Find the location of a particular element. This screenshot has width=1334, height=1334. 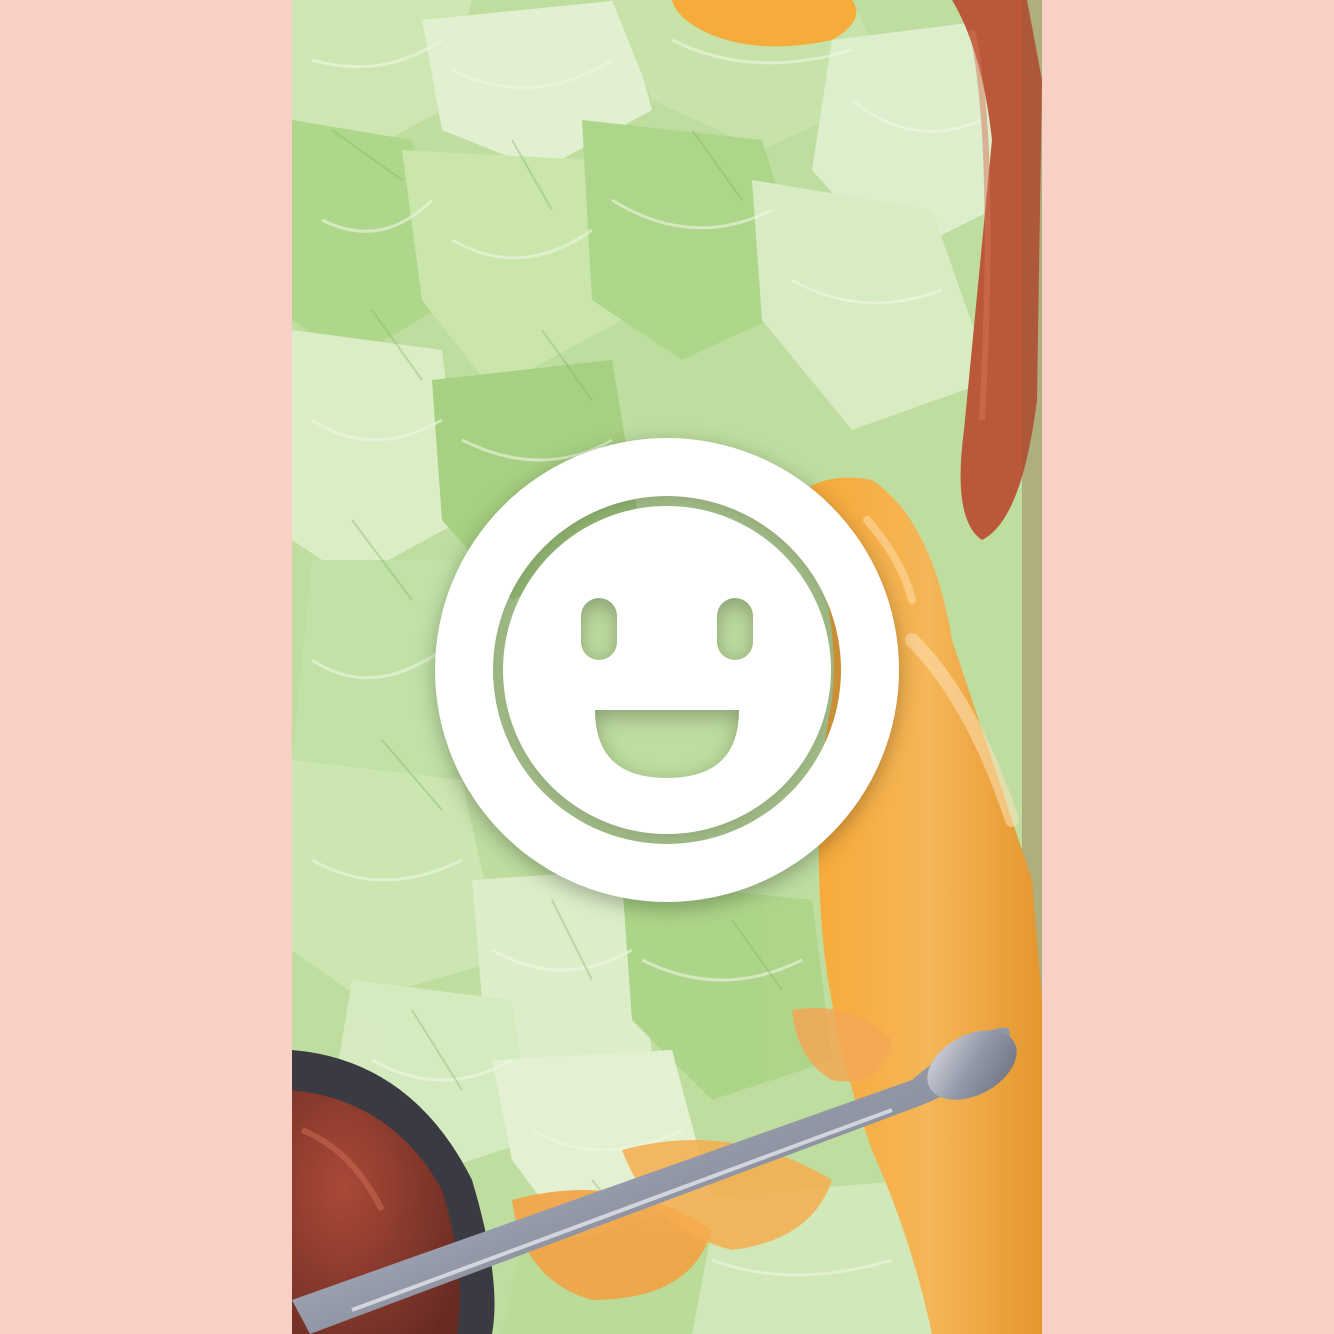

smiley-face-icon is located at coordinates (667, 670).